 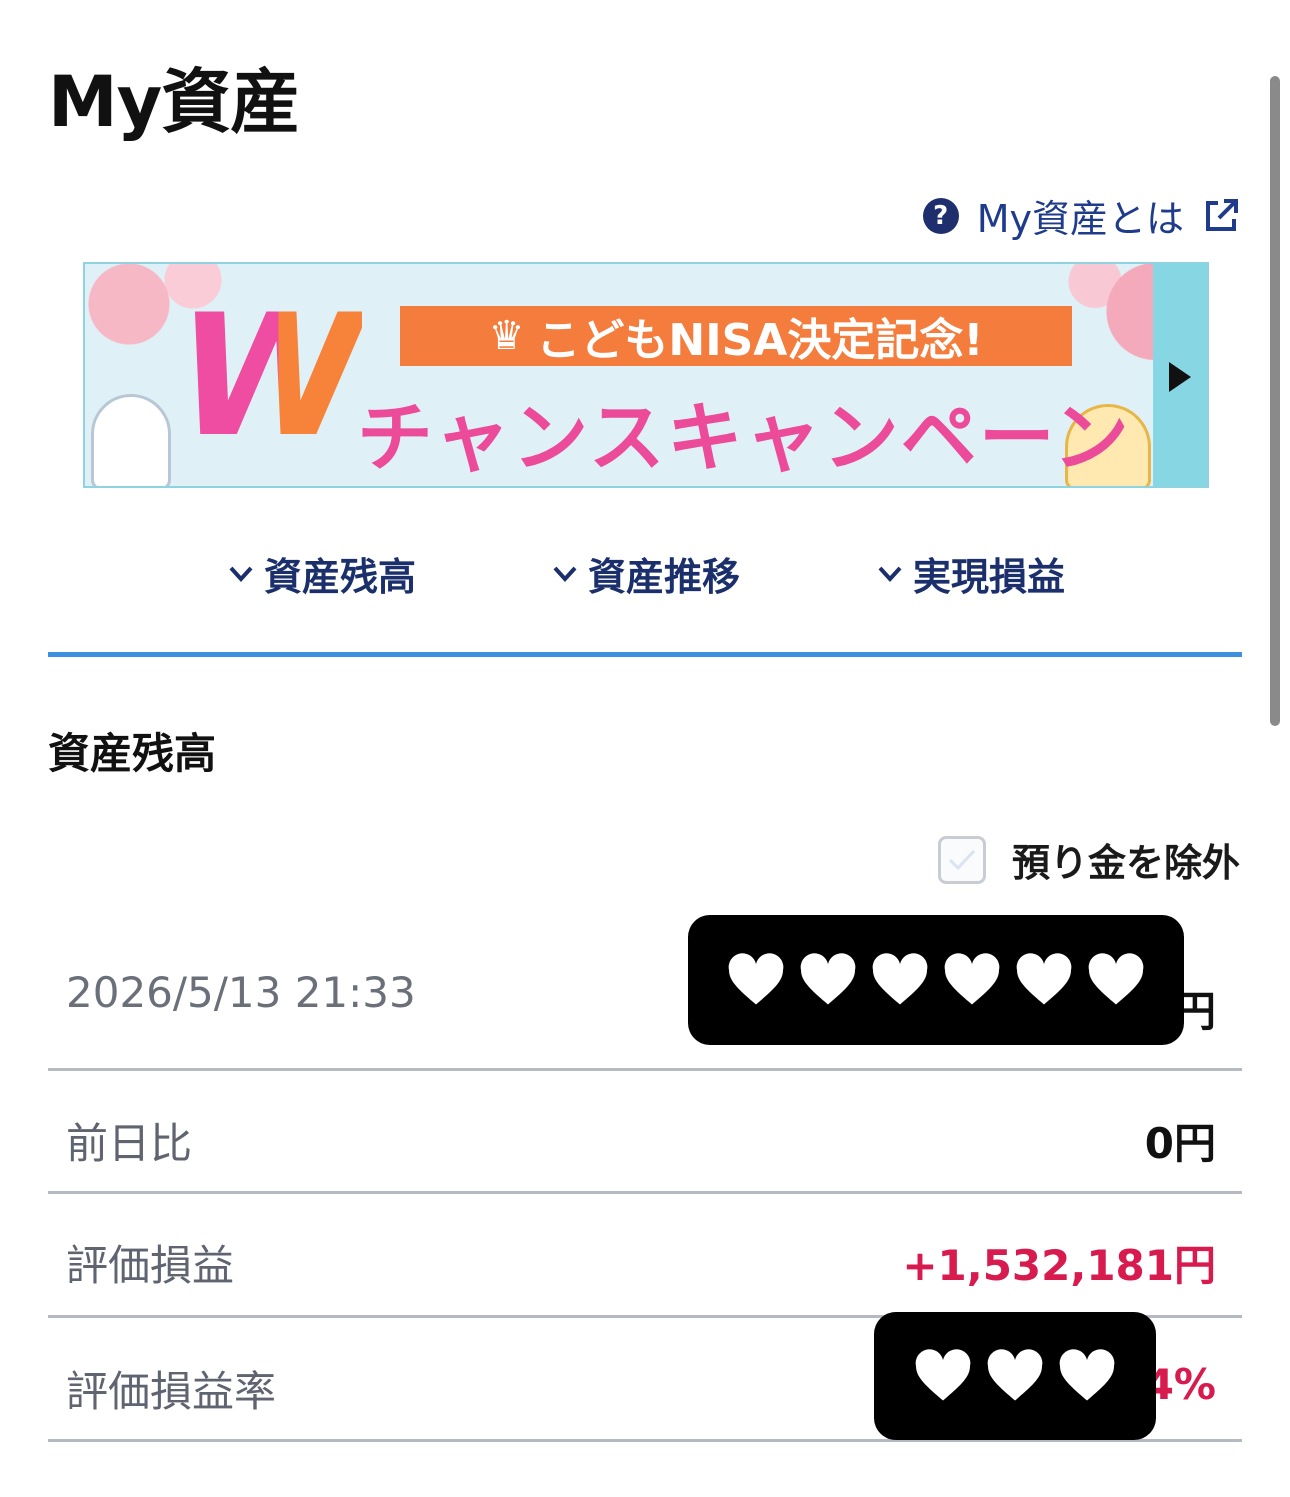 I want to click on unrealized-rate-label: 評価損益率, so click(x=171, y=1391).